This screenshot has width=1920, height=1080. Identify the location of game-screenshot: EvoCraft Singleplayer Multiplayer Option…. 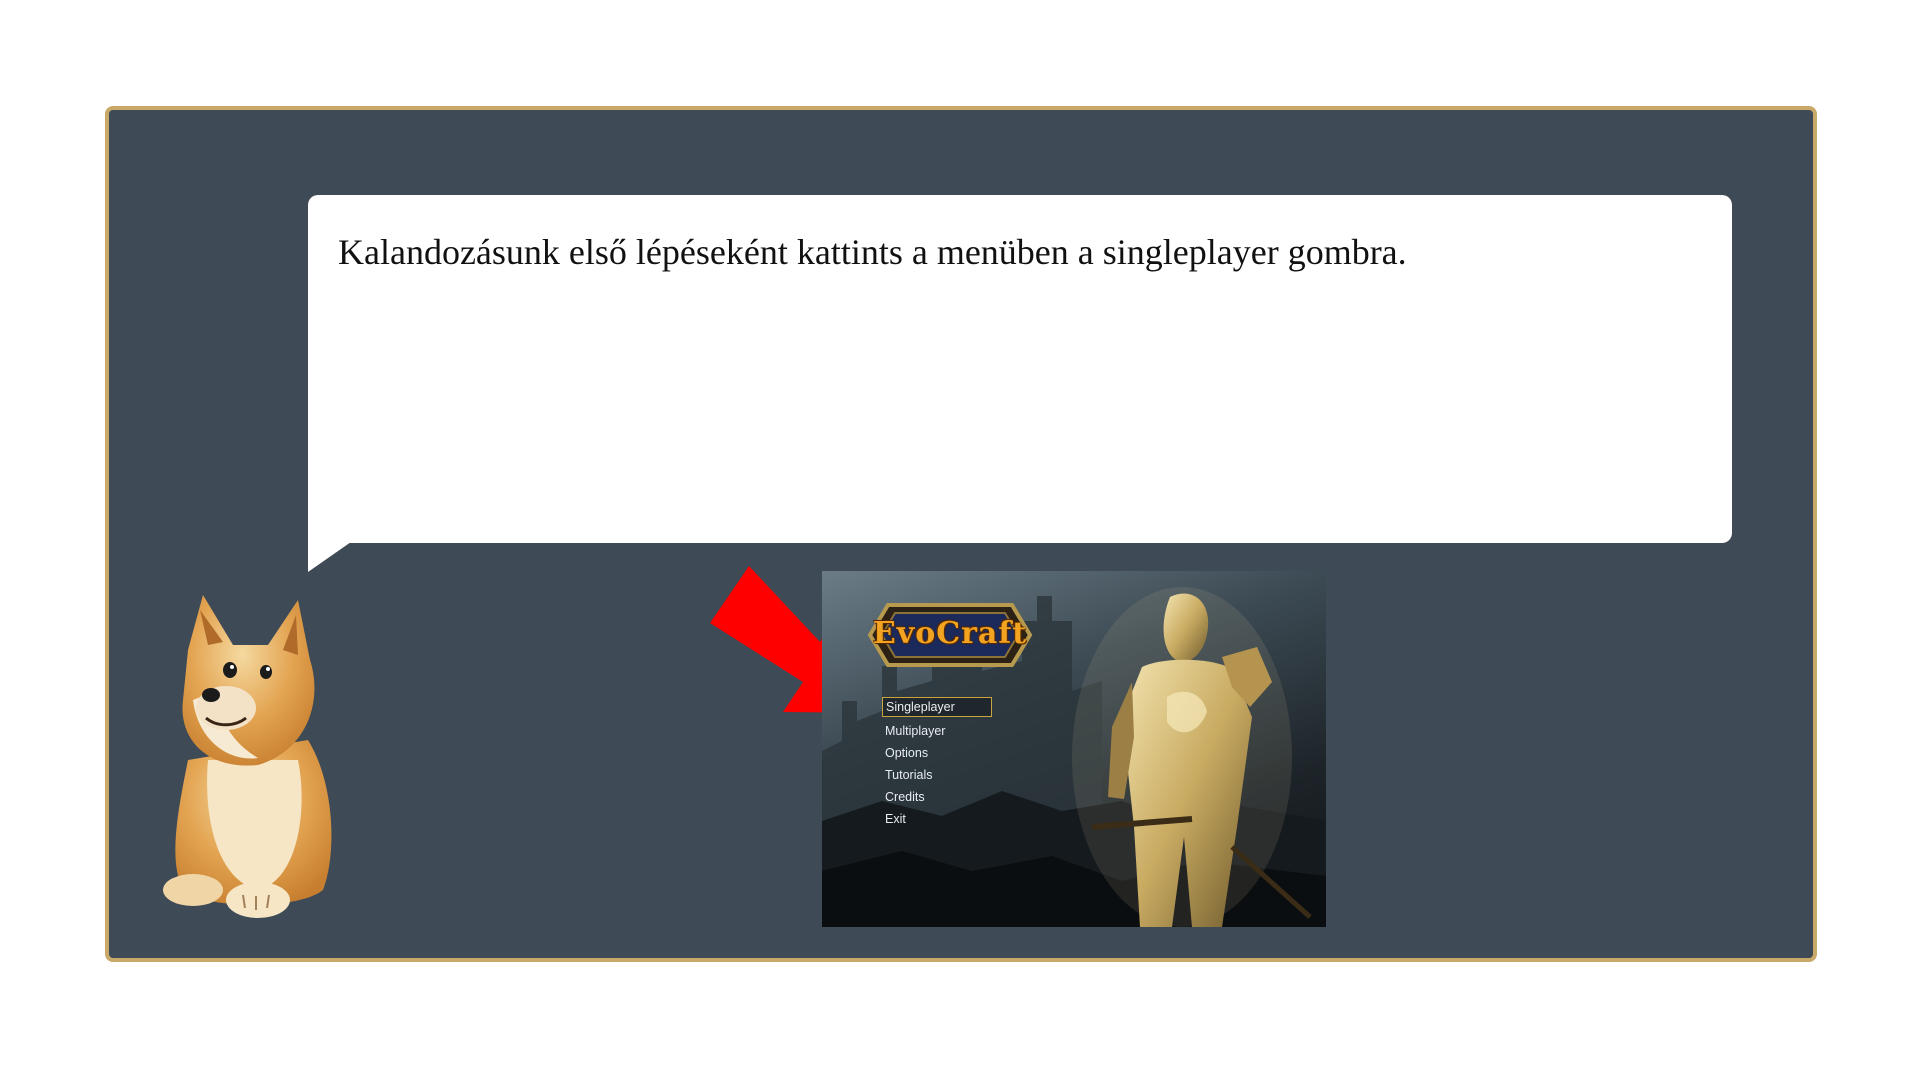
(1074, 749).